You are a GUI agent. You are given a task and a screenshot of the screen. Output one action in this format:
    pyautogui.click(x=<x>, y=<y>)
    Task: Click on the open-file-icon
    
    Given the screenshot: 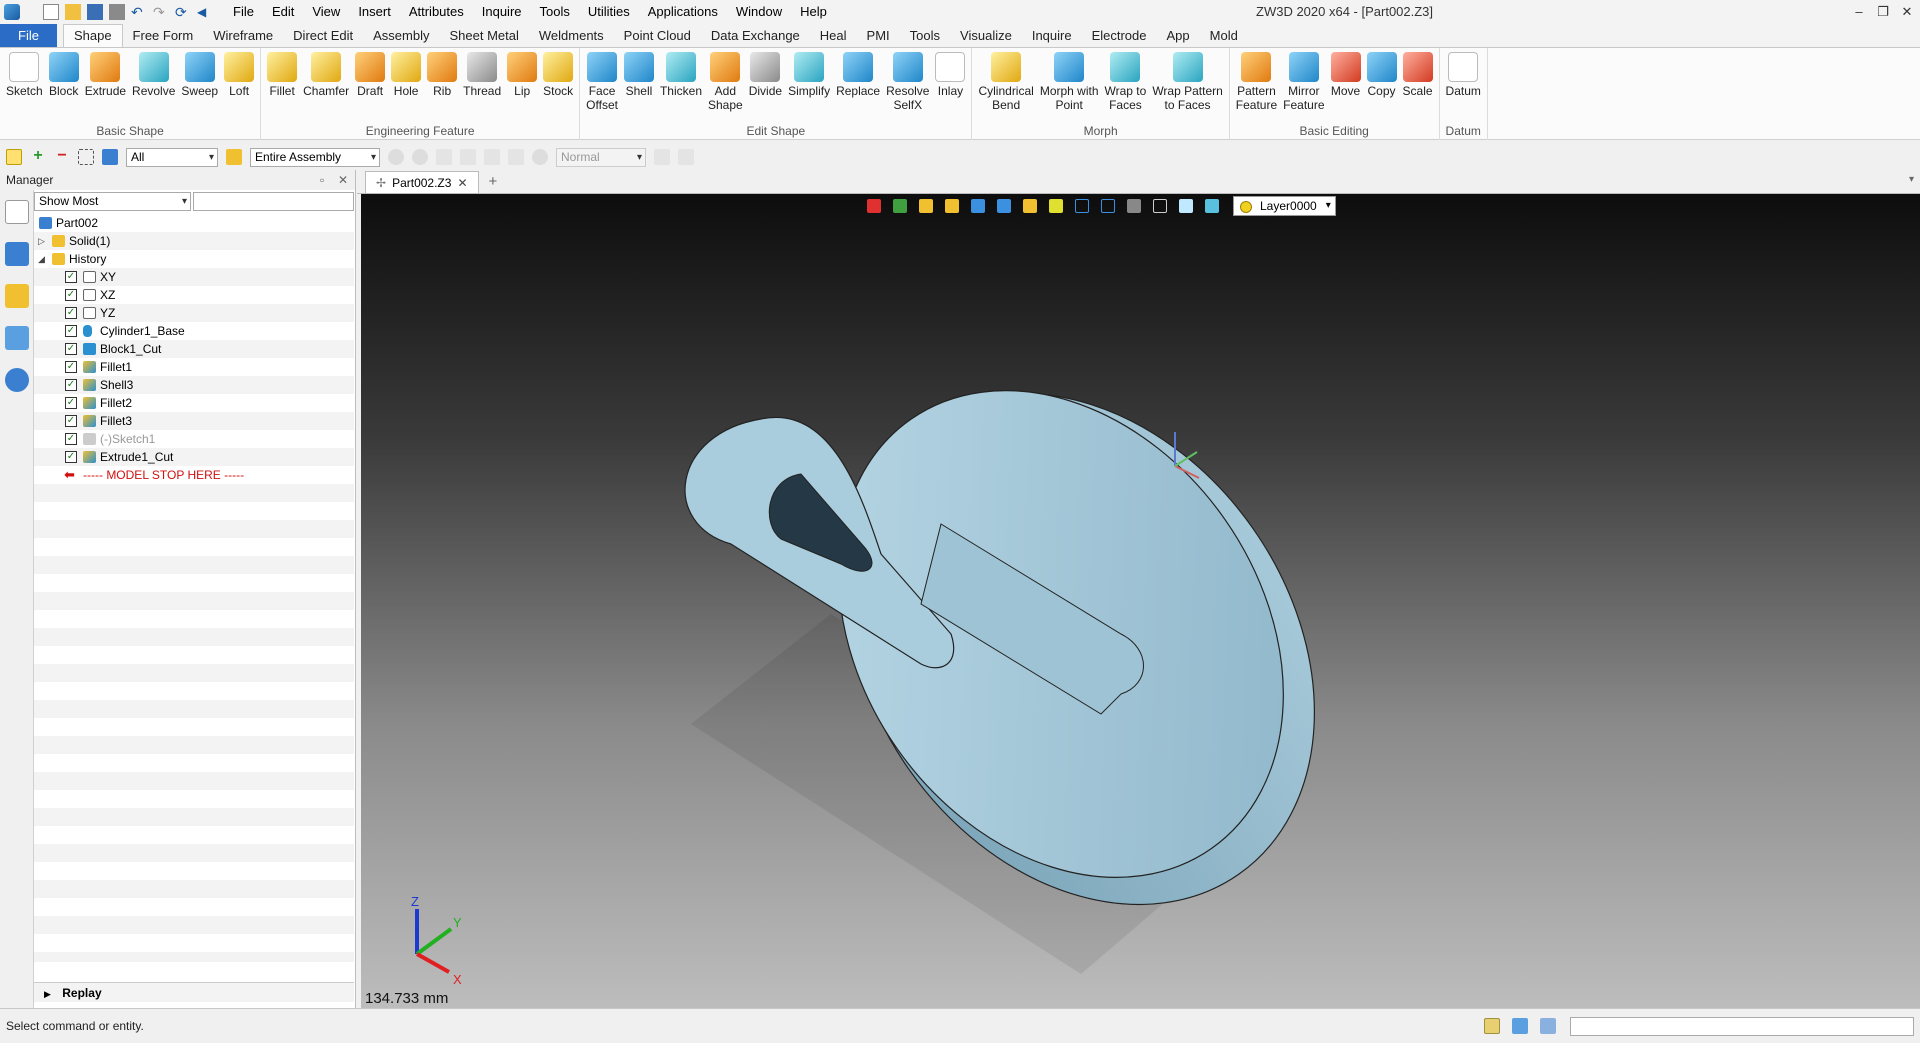 What is the action you would take?
    pyautogui.click(x=73, y=12)
    